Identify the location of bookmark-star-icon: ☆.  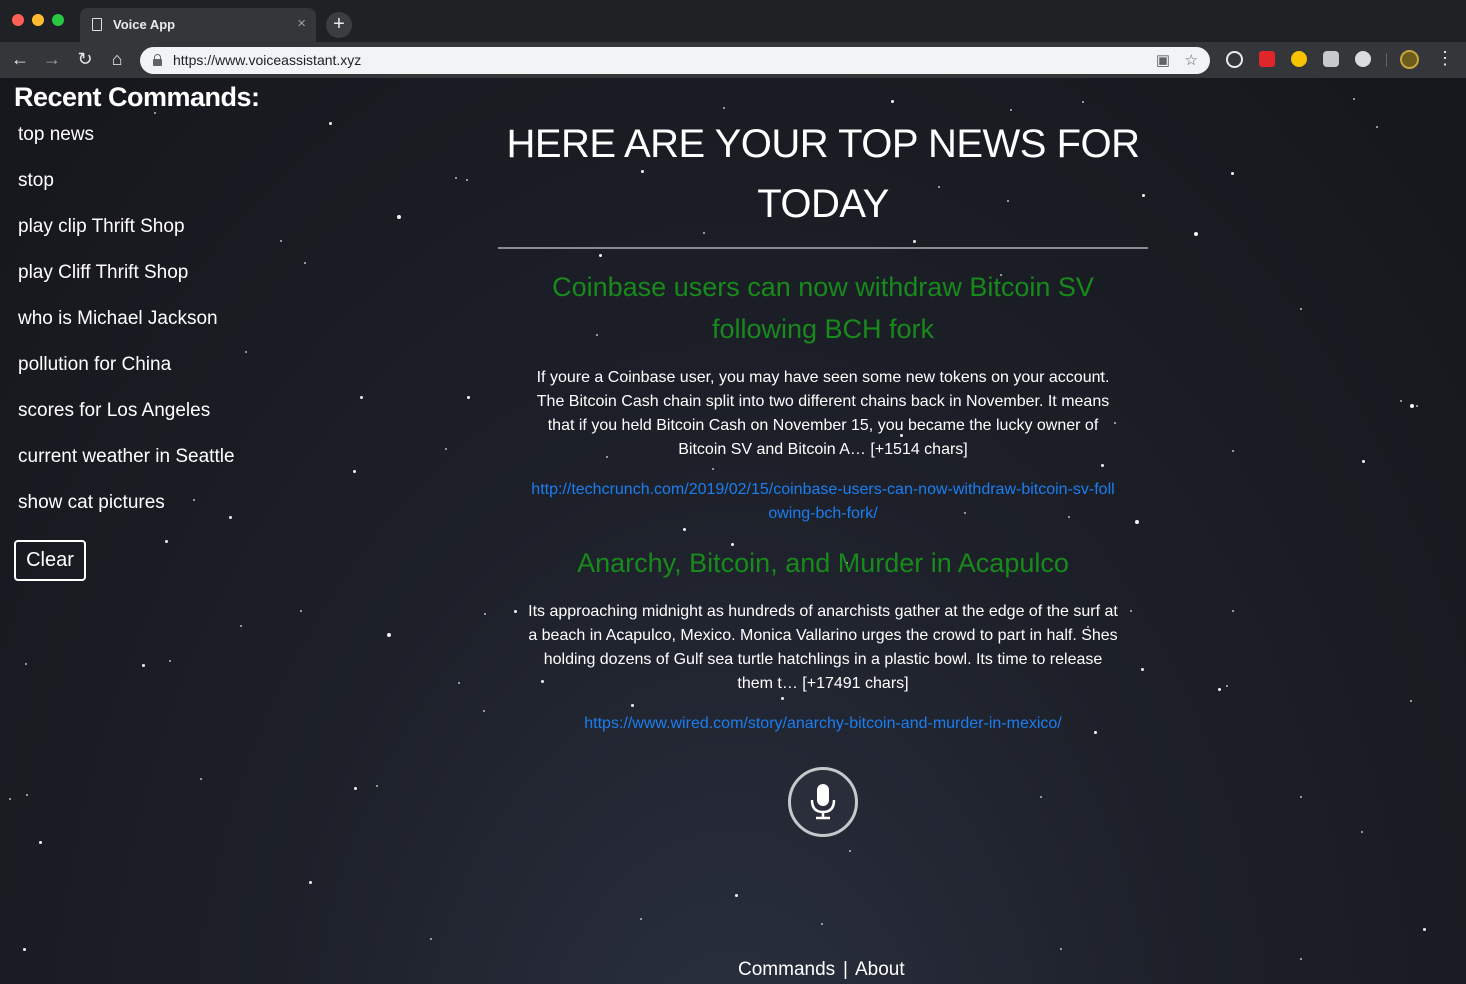
(1191, 60).